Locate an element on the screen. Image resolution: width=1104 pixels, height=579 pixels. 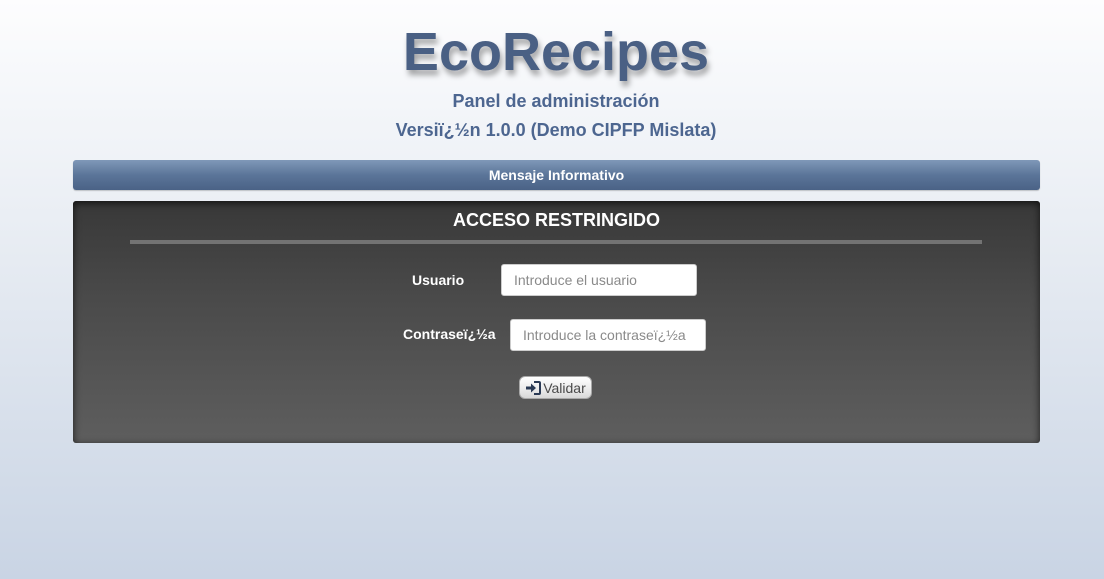
version-label: Versiï¿½n 1.0.0 (Demo CIPFP Mislata) is located at coordinates (556, 130).